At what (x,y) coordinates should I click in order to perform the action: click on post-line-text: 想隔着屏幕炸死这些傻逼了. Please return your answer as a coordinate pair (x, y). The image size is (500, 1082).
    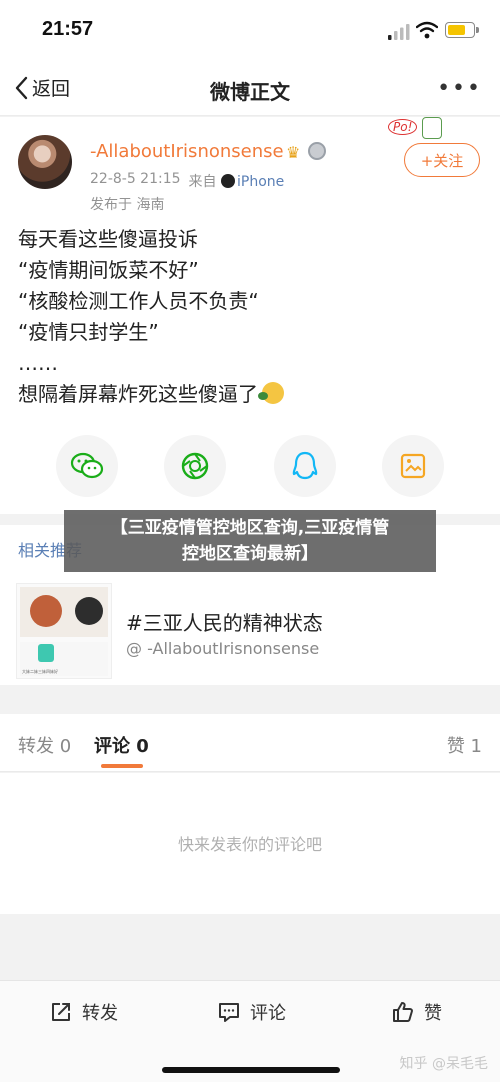
    Looking at the image, I should click on (138, 394).